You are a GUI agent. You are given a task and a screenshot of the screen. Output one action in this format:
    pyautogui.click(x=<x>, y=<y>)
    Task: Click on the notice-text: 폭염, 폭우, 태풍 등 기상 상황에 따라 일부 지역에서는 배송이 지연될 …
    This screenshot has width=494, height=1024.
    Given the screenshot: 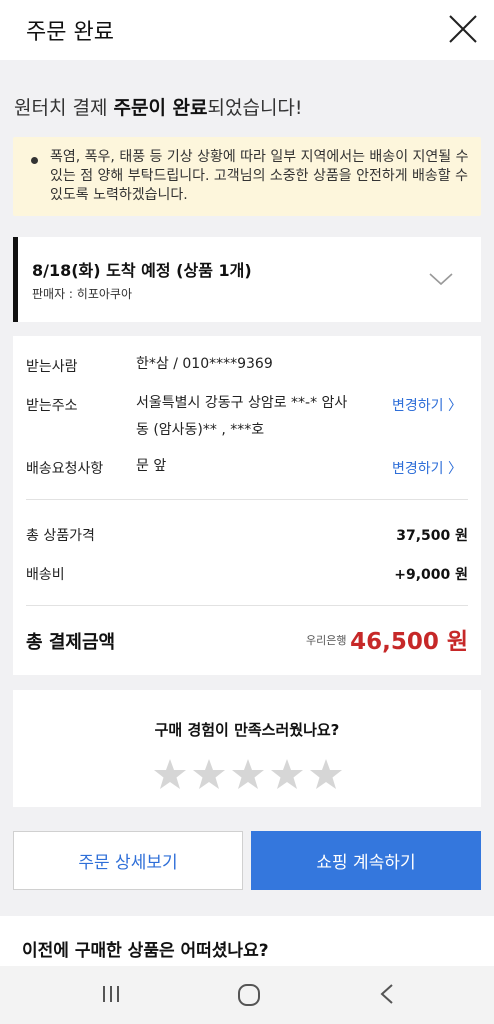 What is the action you would take?
    pyautogui.click(x=259, y=176)
    